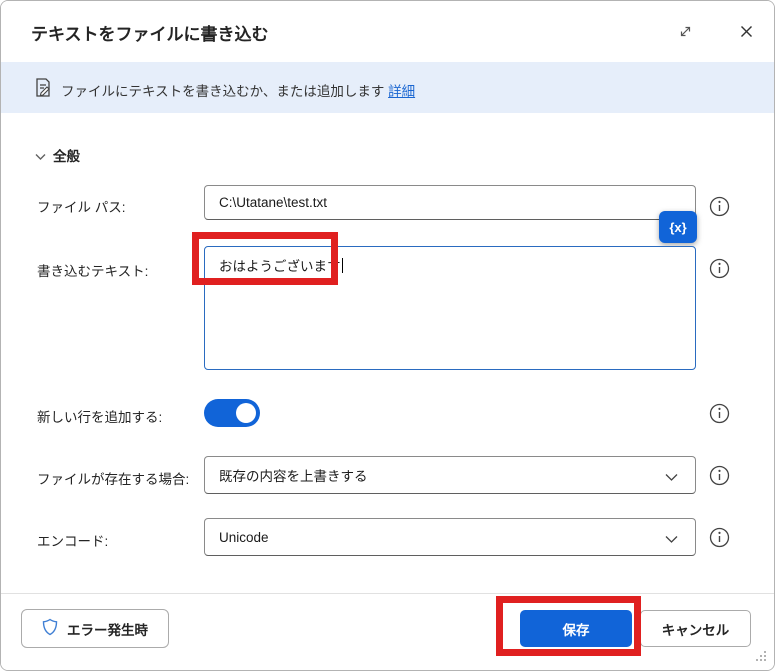 The height and width of the screenshot is (671, 775). I want to click on if-file-exists-label: ファイルが存在する場合:, so click(113, 479).